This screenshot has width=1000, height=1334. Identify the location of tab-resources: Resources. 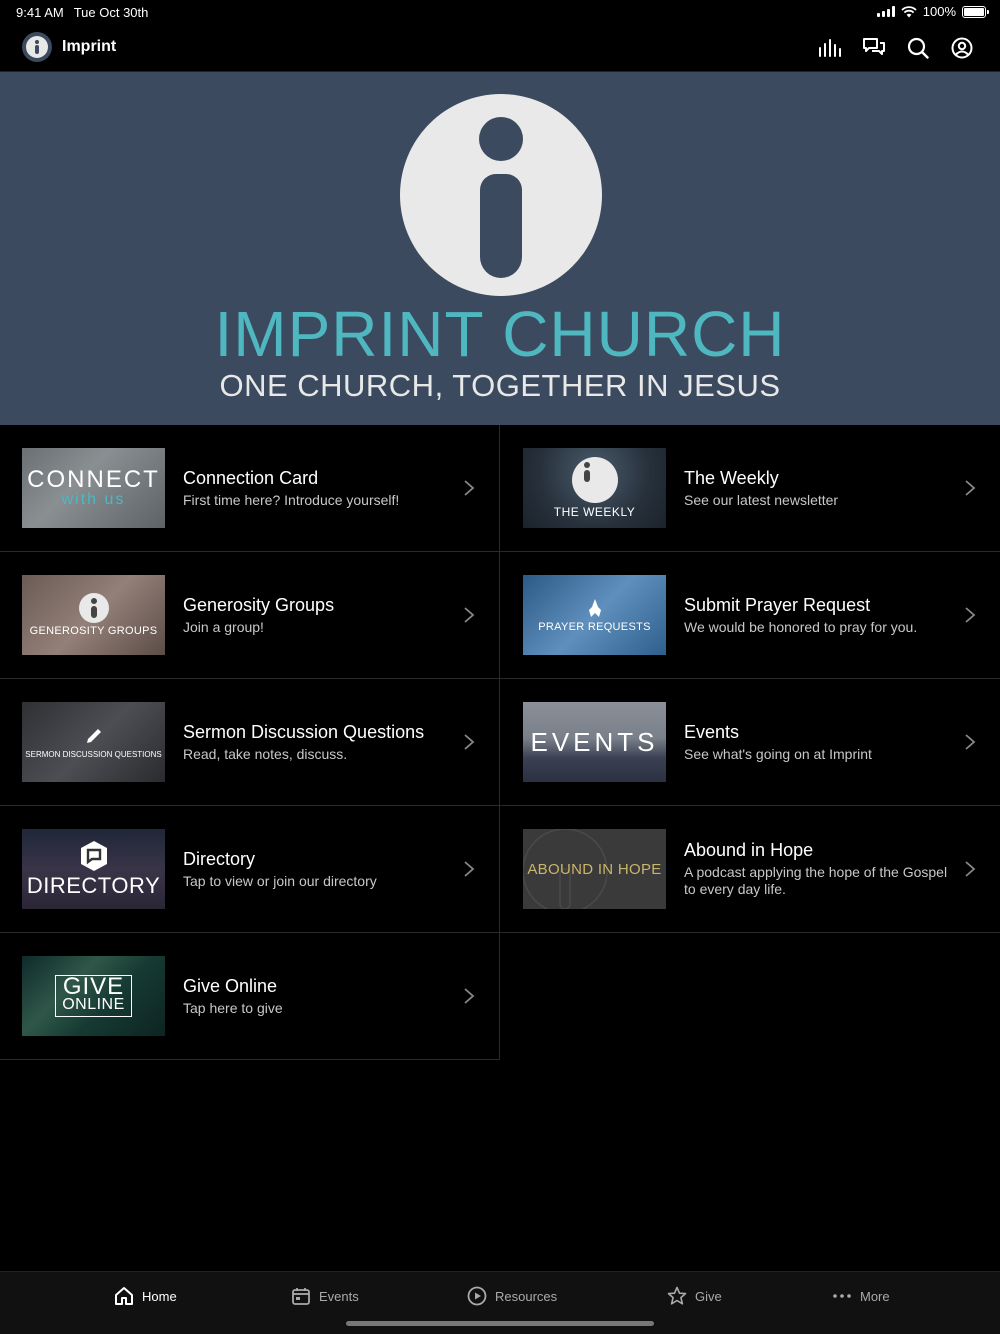
(512, 1296).